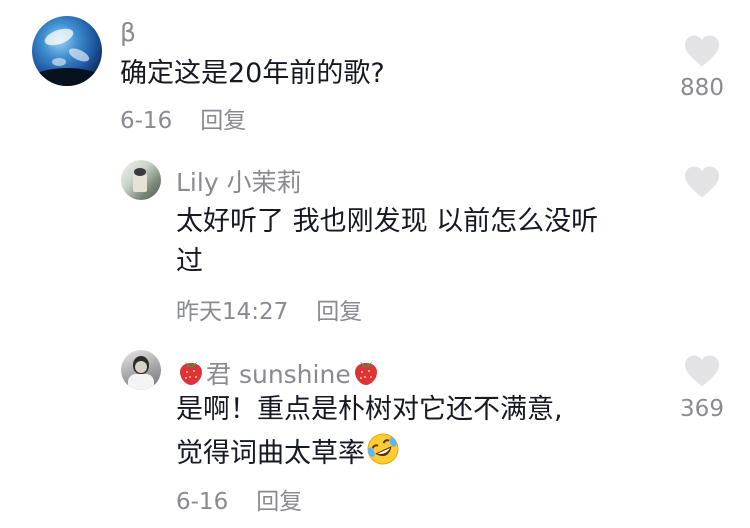 Image resolution: width=750 pixels, height=528 pixels. Describe the element at coordinates (189, 261) in the screenshot. I see `comment-text-line-2: 过` at that location.